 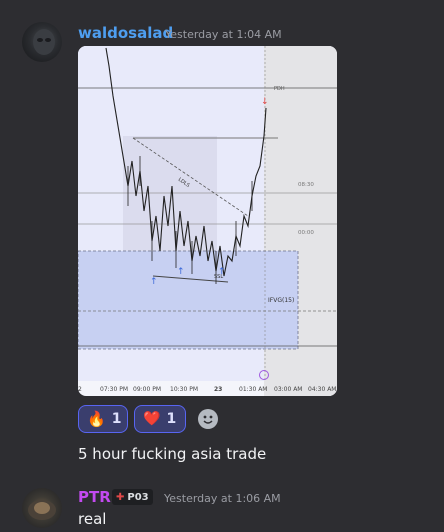 What do you see at coordinates (281, 300) in the screenshot?
I see `ifvg-label: IFVG(15)` at bounding box center [281, 300].